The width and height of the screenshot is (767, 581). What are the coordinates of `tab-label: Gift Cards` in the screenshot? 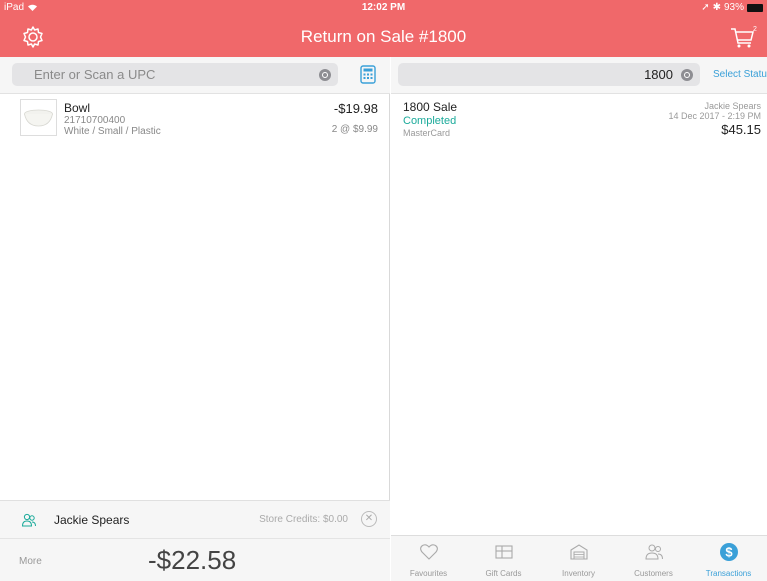 It's located at (503, 573).